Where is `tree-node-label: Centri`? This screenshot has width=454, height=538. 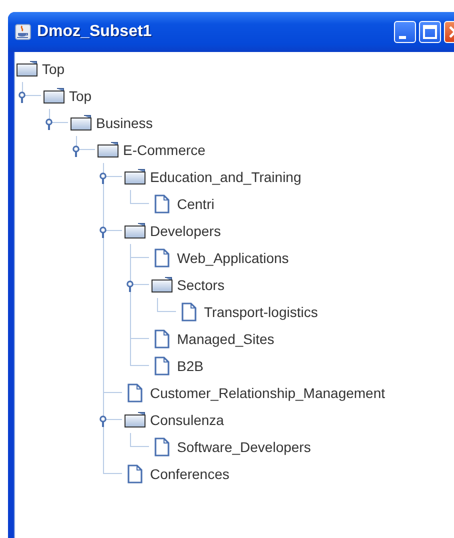 tree-node-label: Centri is located at coordinates (195, 204).